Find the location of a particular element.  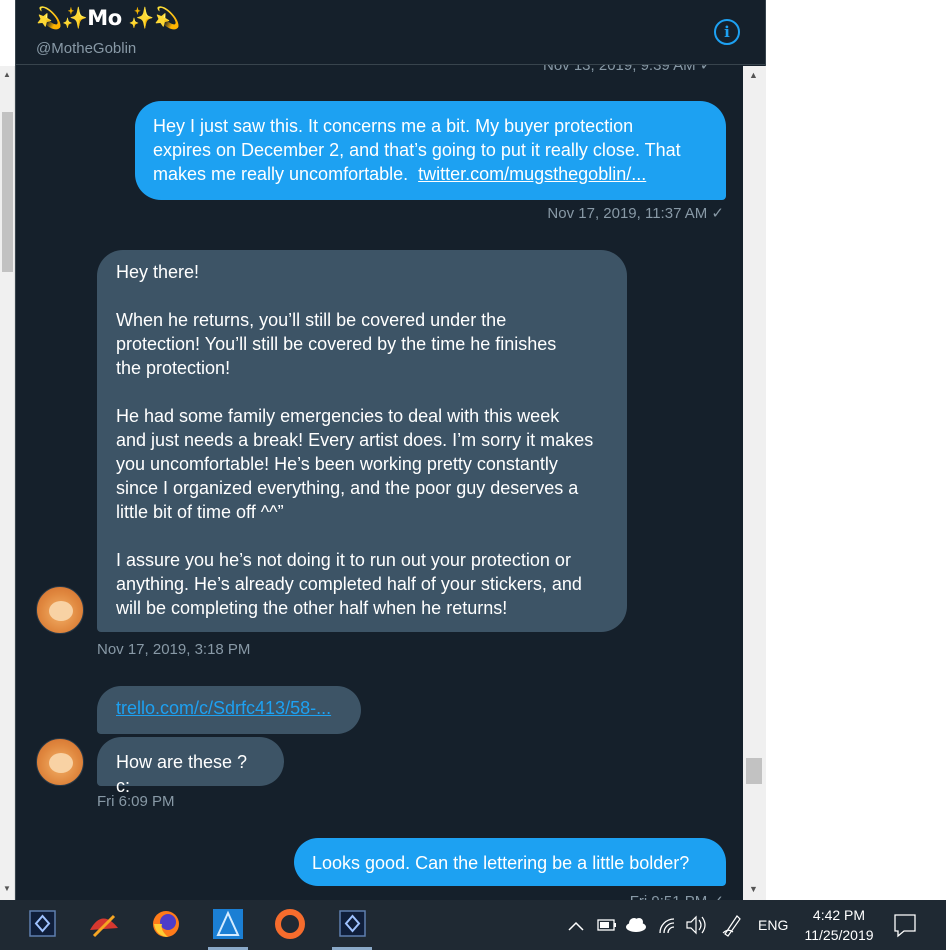

show-hidden-icons-icon is located at coordinates (576, 925).